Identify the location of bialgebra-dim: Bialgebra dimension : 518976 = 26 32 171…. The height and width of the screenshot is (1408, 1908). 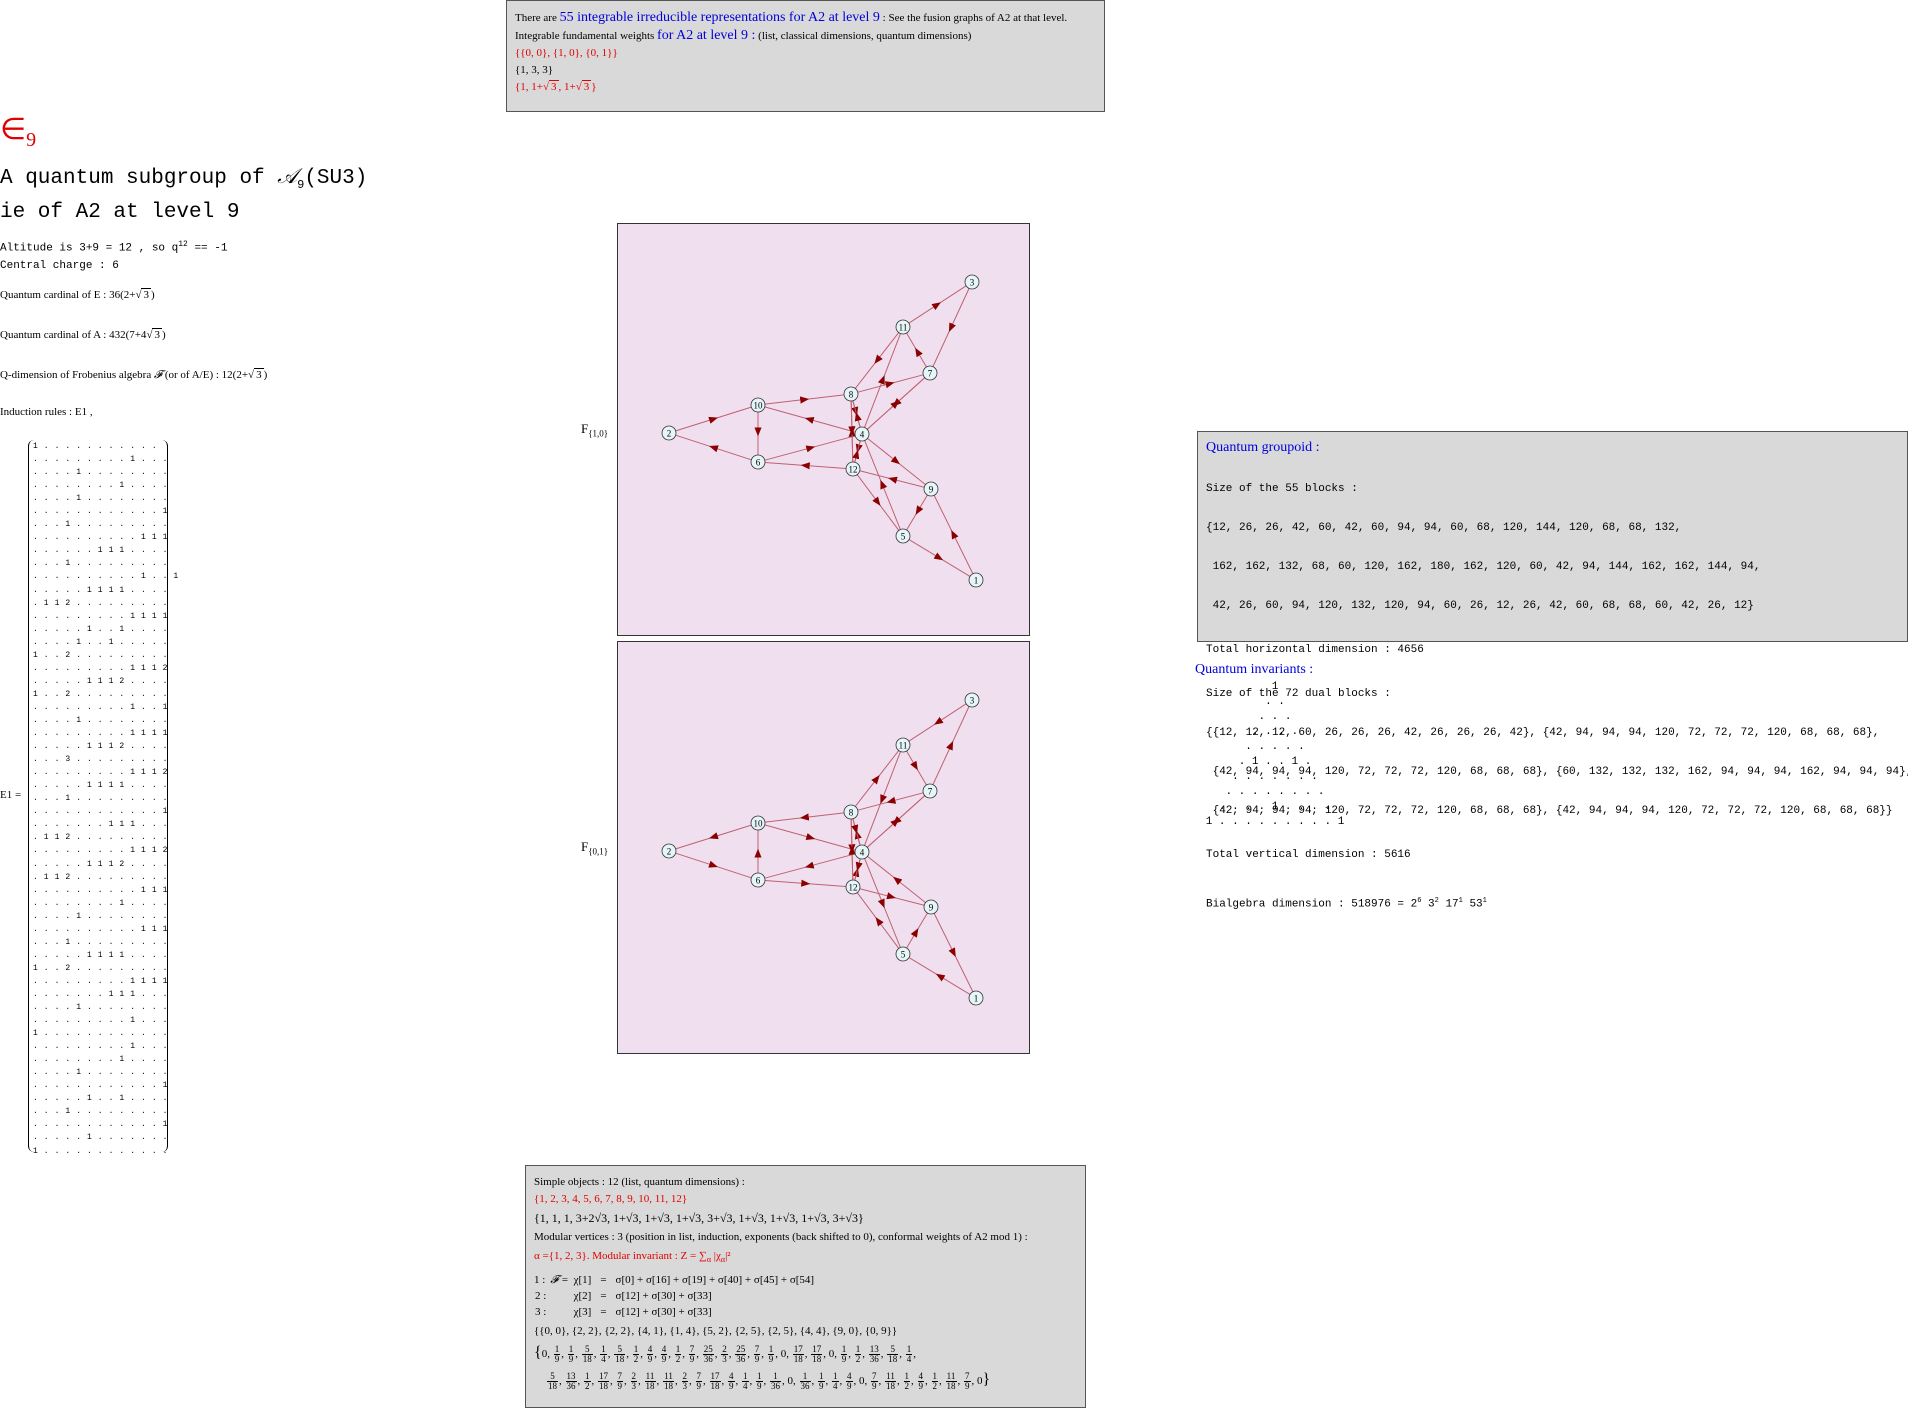
(1552, 903).